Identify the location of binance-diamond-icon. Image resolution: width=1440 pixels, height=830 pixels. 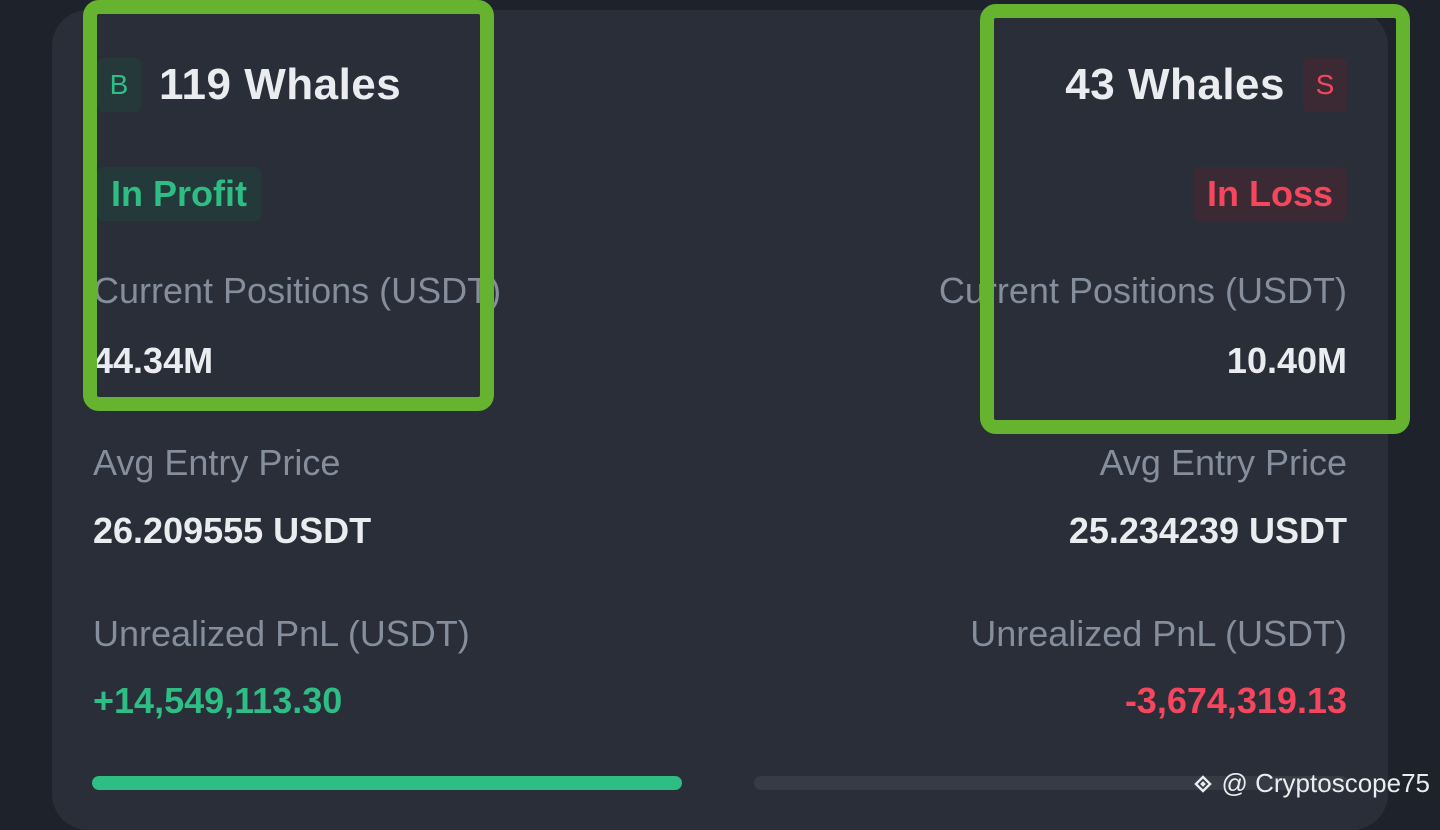
(1202, 783).